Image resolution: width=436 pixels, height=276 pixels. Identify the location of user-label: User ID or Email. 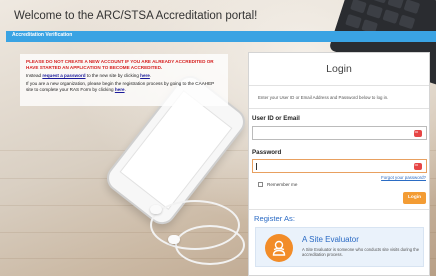
(276, 118).